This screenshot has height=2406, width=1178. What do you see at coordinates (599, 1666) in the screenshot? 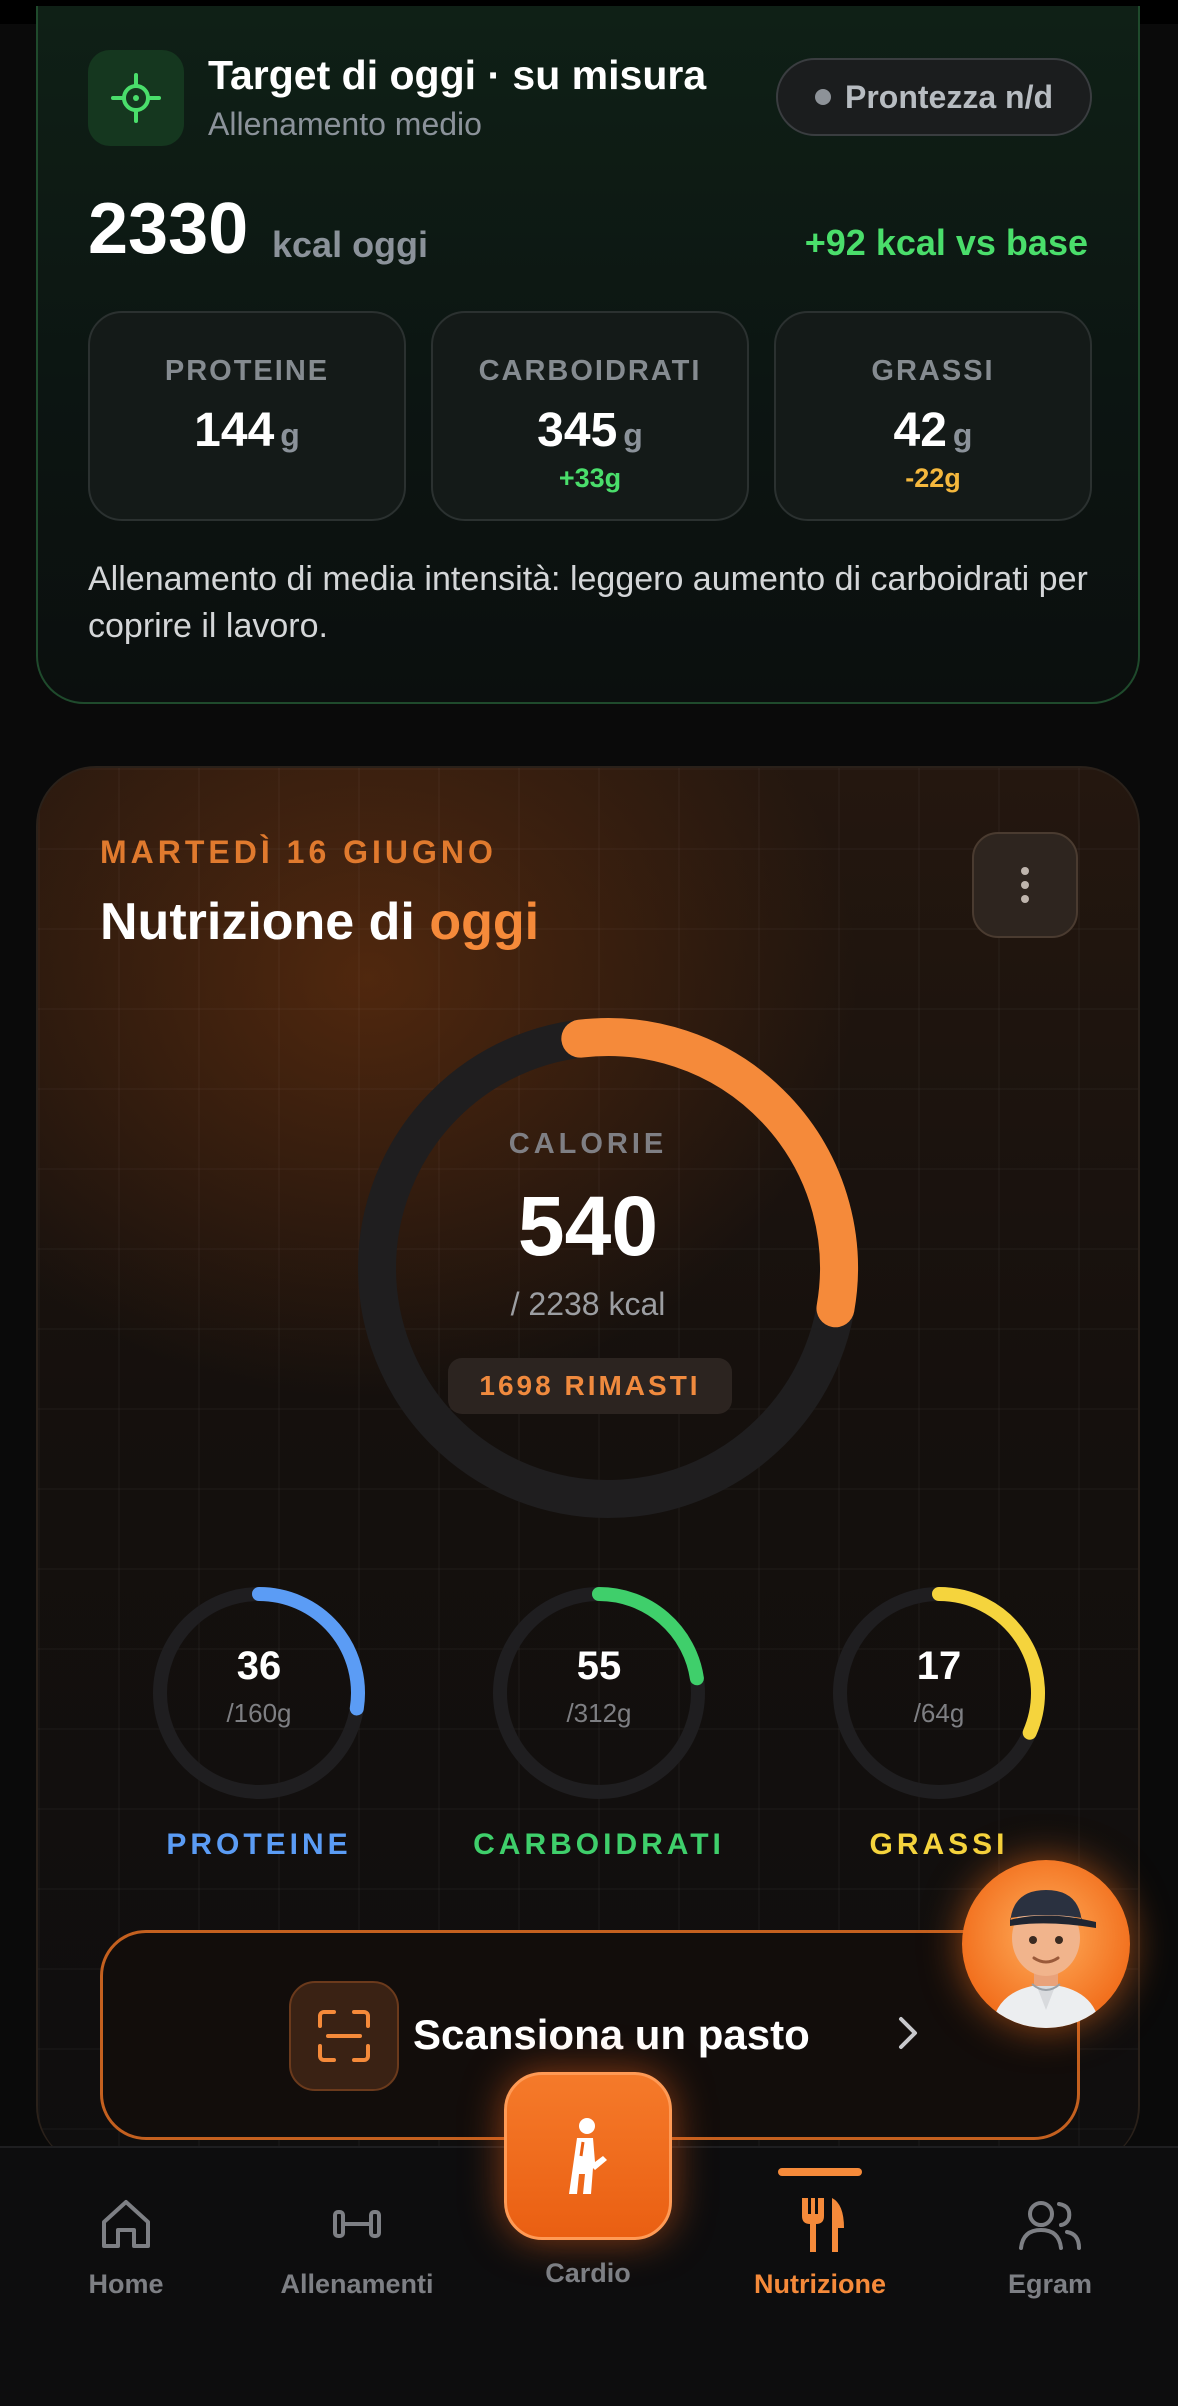
I see `carbs-value: 55` at bounding box center [599, 1666].